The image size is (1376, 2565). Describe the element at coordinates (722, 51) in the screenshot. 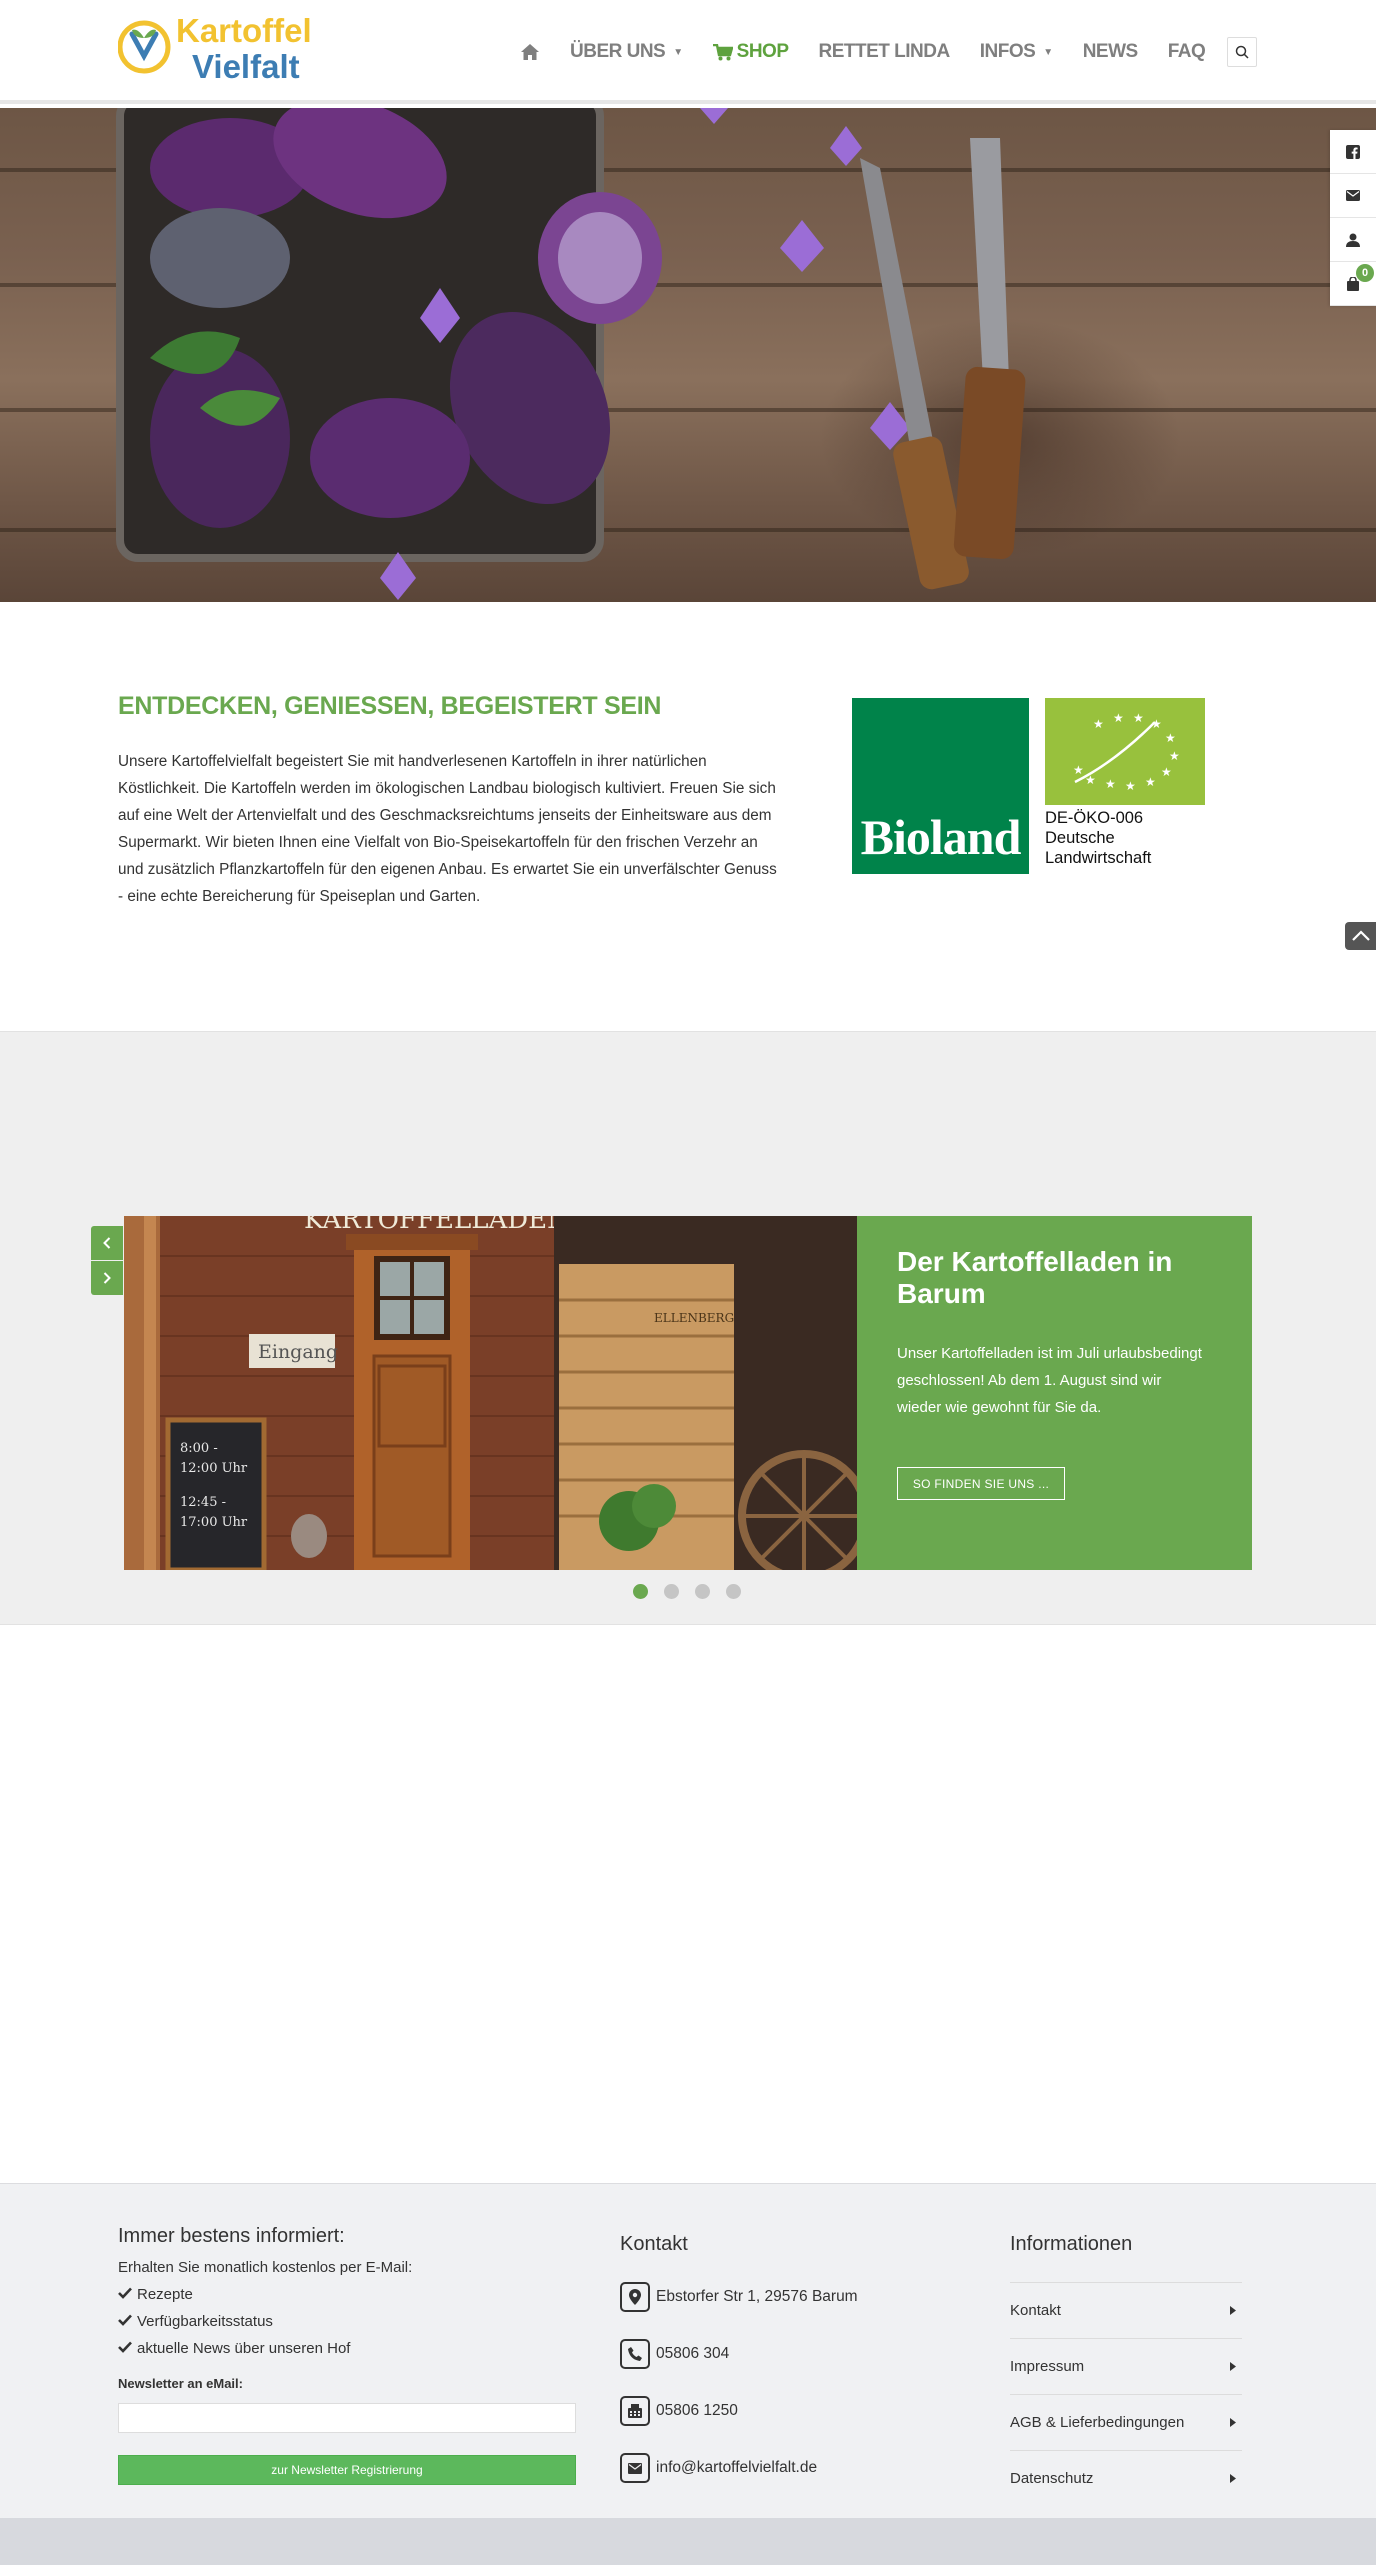

I see `cart-icon` at that location.